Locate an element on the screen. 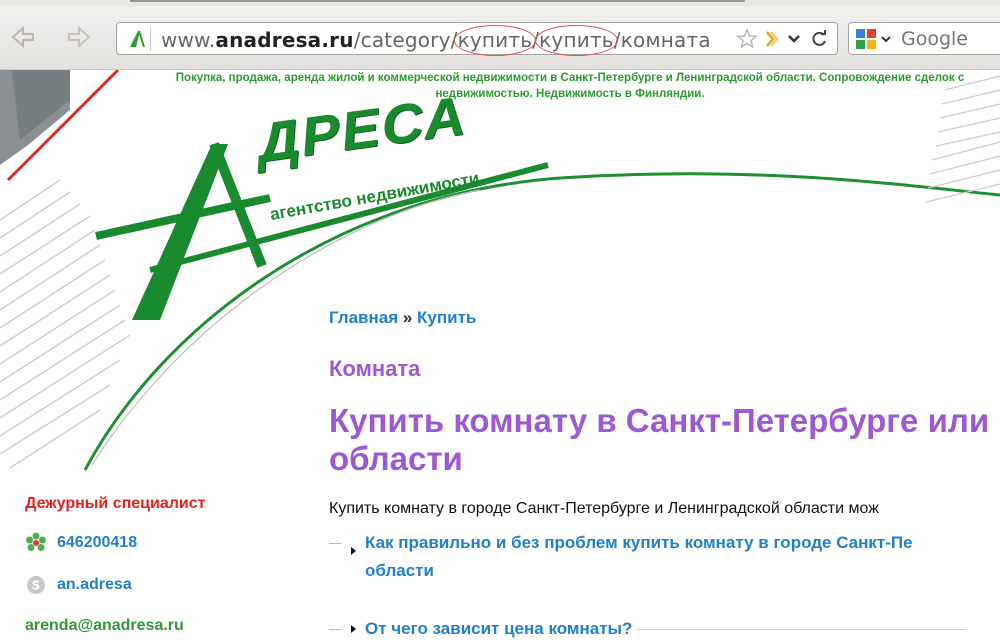 Image resolution: width=1000 pixels, height=643 pixels. skype-icon: S is located at coordinates (36, 585).